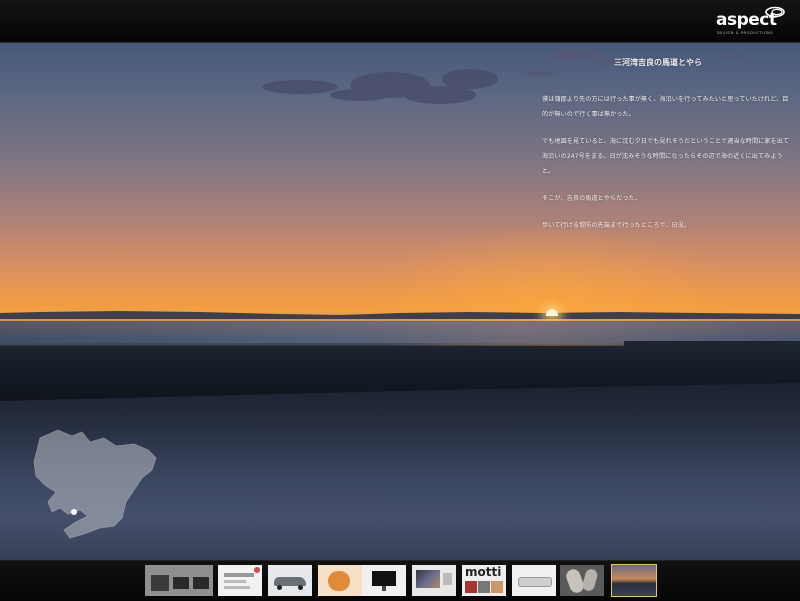 This screenshot has height=601, width=800. I want to click on thumb-8-device, so click(534, 580).